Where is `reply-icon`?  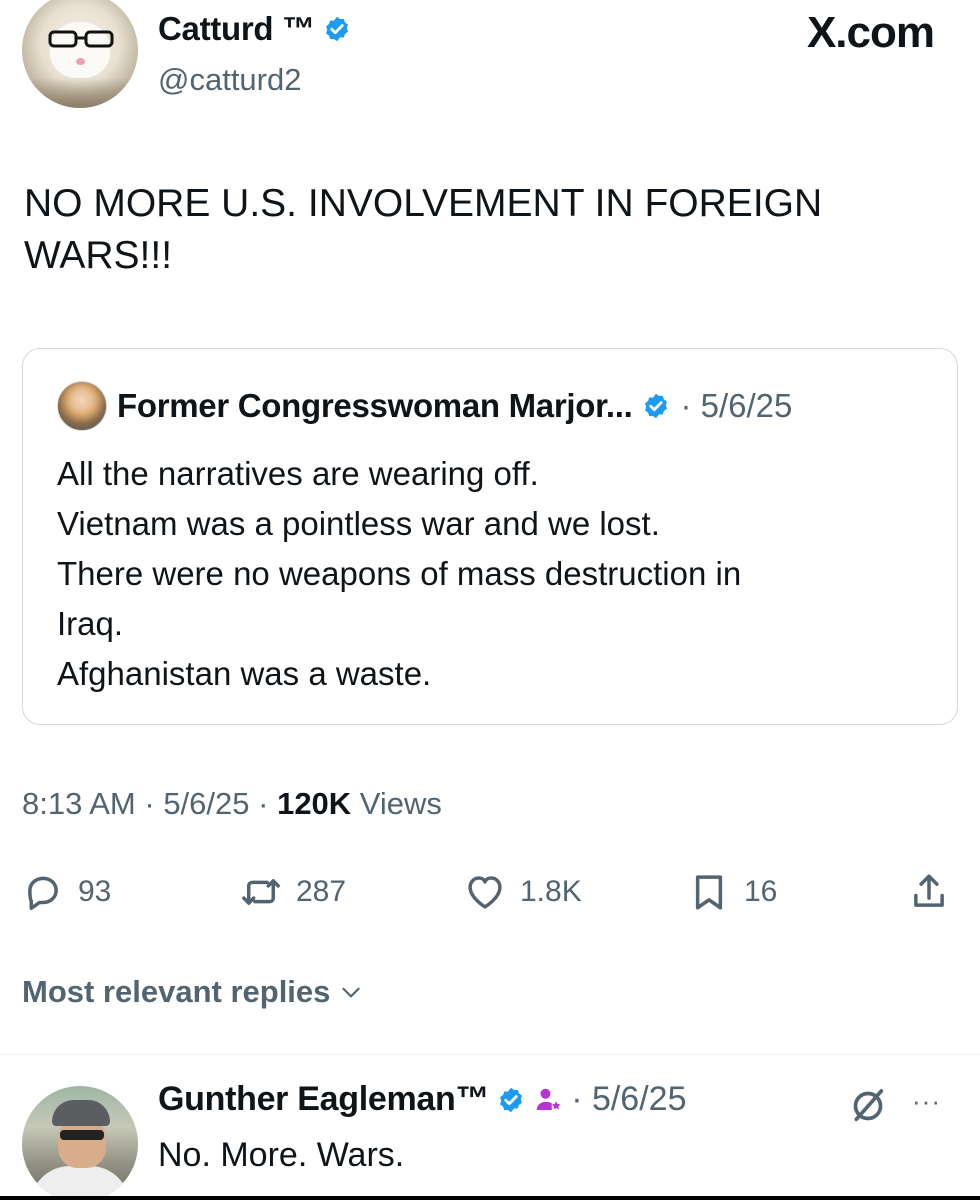
reply-icon is located at coordinates (43, 893).